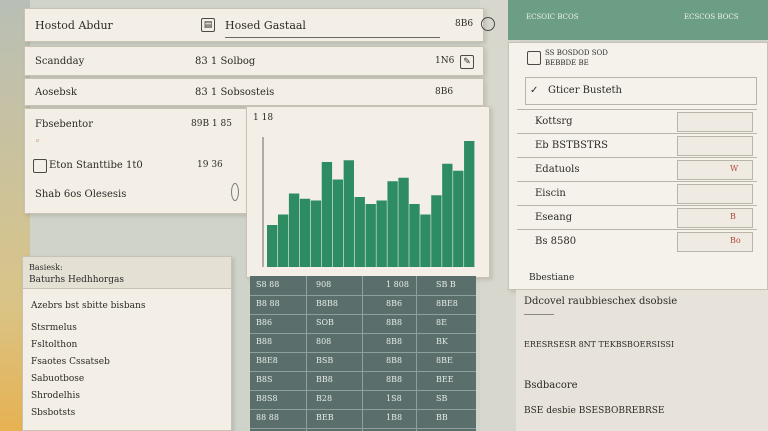  Describe the element at coordinates (445, 379) in the screenshot. I see `table-cell: BEE` at that location.